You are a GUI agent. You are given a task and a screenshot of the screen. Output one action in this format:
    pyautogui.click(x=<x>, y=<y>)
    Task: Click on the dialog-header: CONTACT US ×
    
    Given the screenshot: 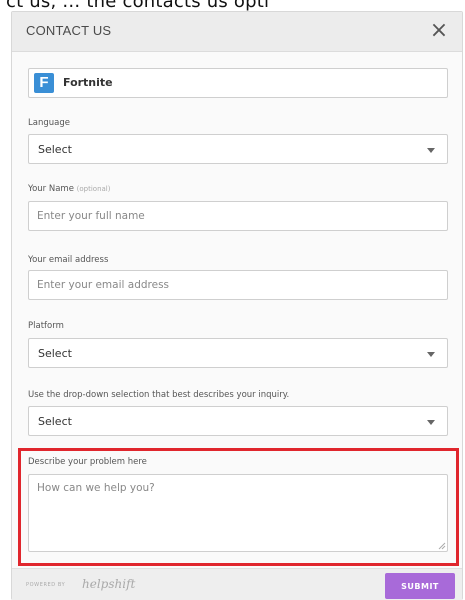 What is the action you would take?
    pyautogui.click(x=237, y=32)
    